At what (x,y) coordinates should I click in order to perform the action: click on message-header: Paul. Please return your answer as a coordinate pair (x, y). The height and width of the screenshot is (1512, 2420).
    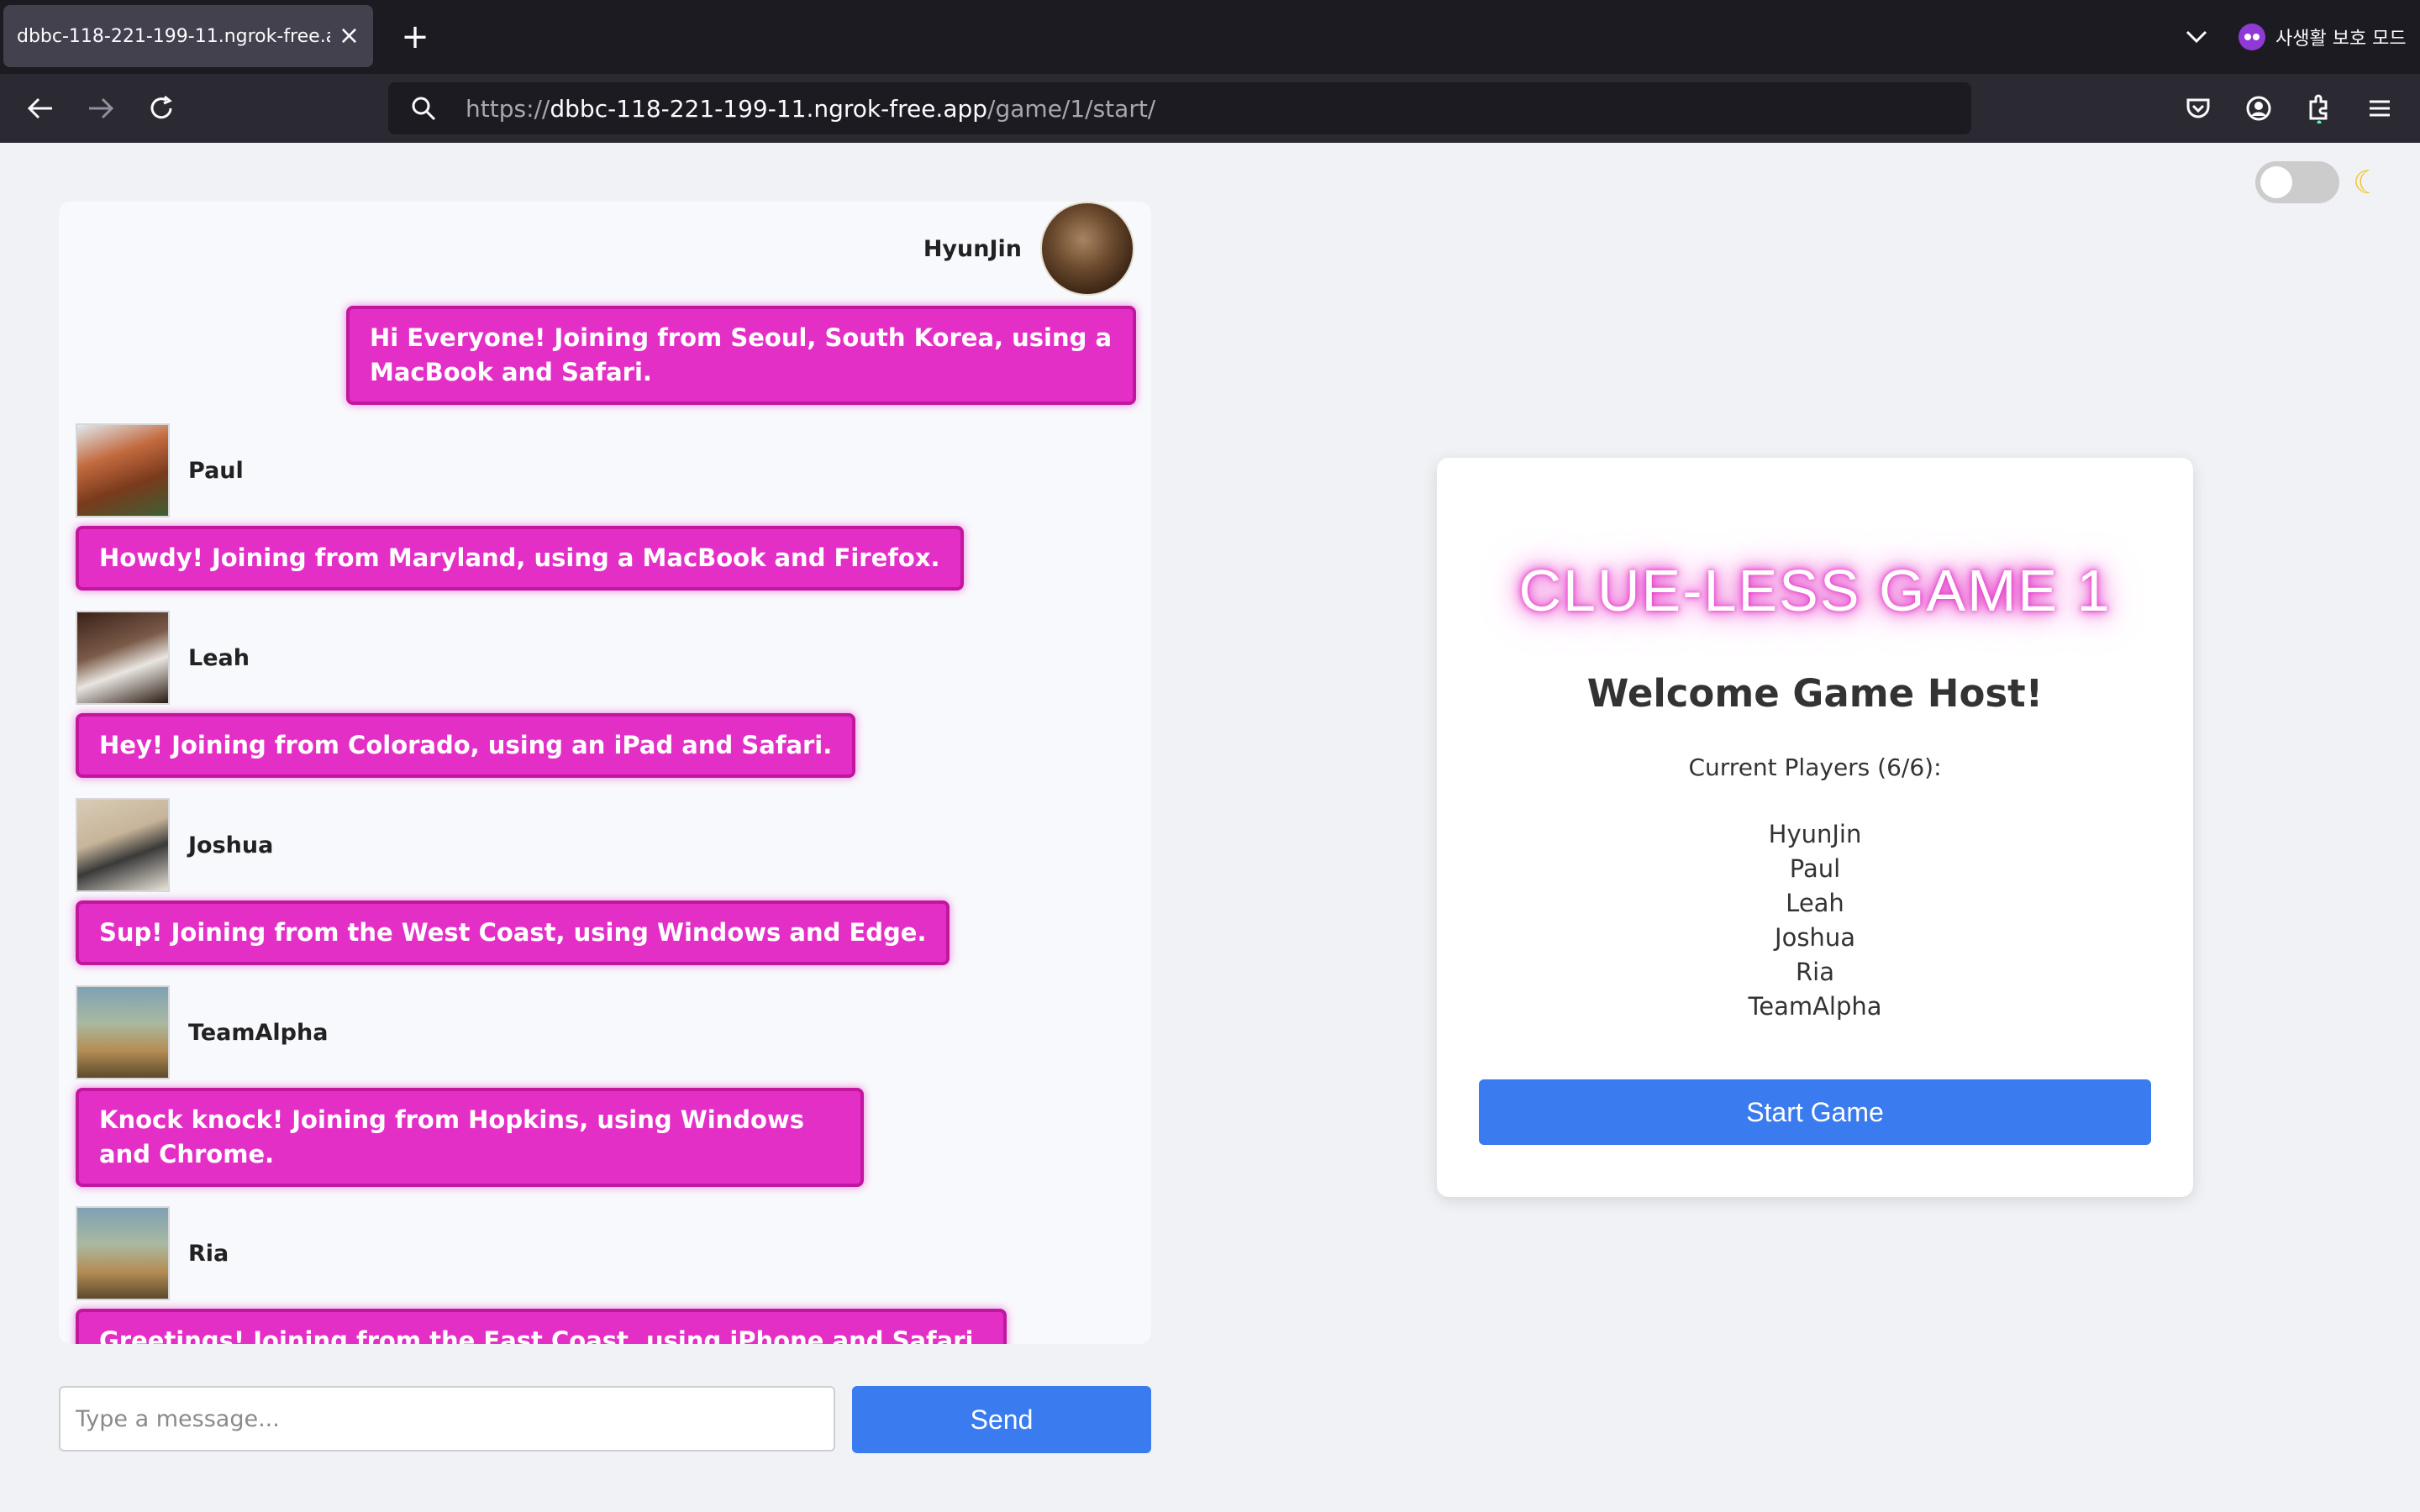
    Looking at the image, I should click on (160, 470).